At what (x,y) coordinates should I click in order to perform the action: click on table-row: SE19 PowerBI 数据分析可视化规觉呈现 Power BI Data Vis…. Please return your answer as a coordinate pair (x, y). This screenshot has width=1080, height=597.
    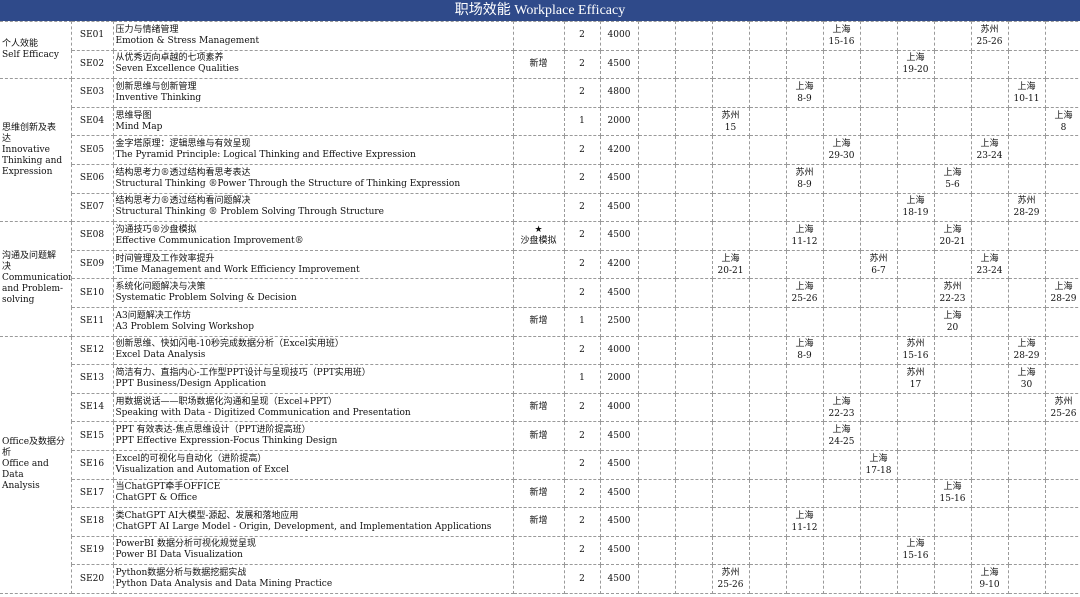
    Looking at the image, I should click on (540, 550).